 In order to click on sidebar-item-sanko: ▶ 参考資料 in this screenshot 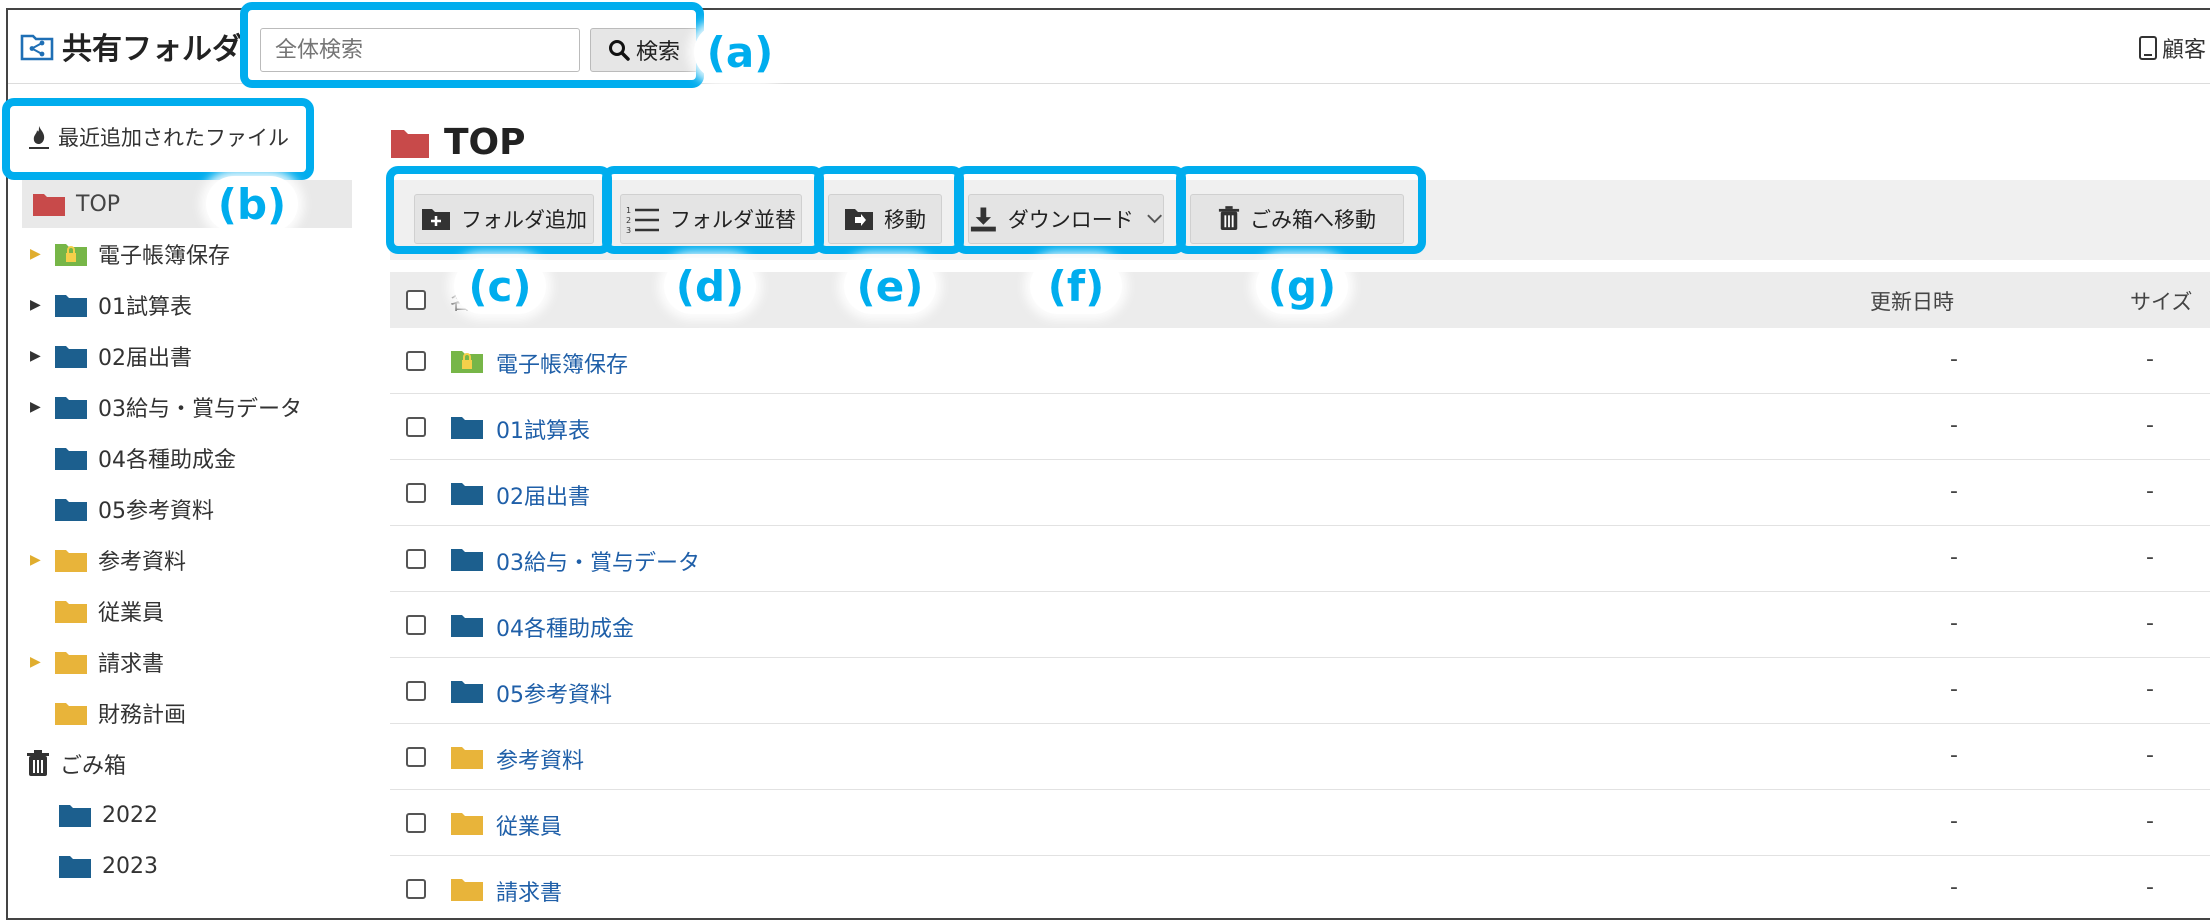, I will do `click(108, 560)`.